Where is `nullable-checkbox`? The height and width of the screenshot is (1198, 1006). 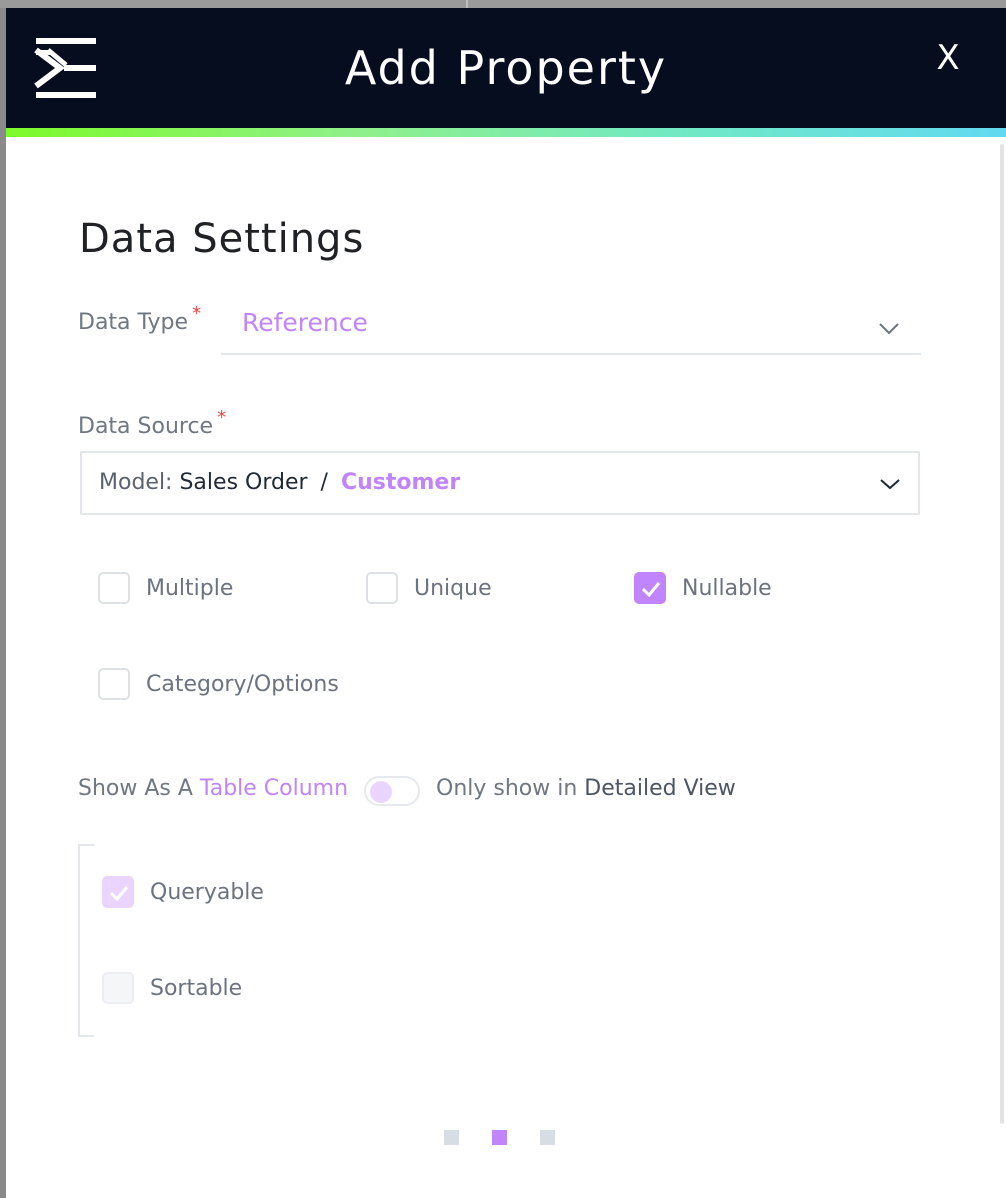 nullable-checkbox is located at coordinates (650, 588).